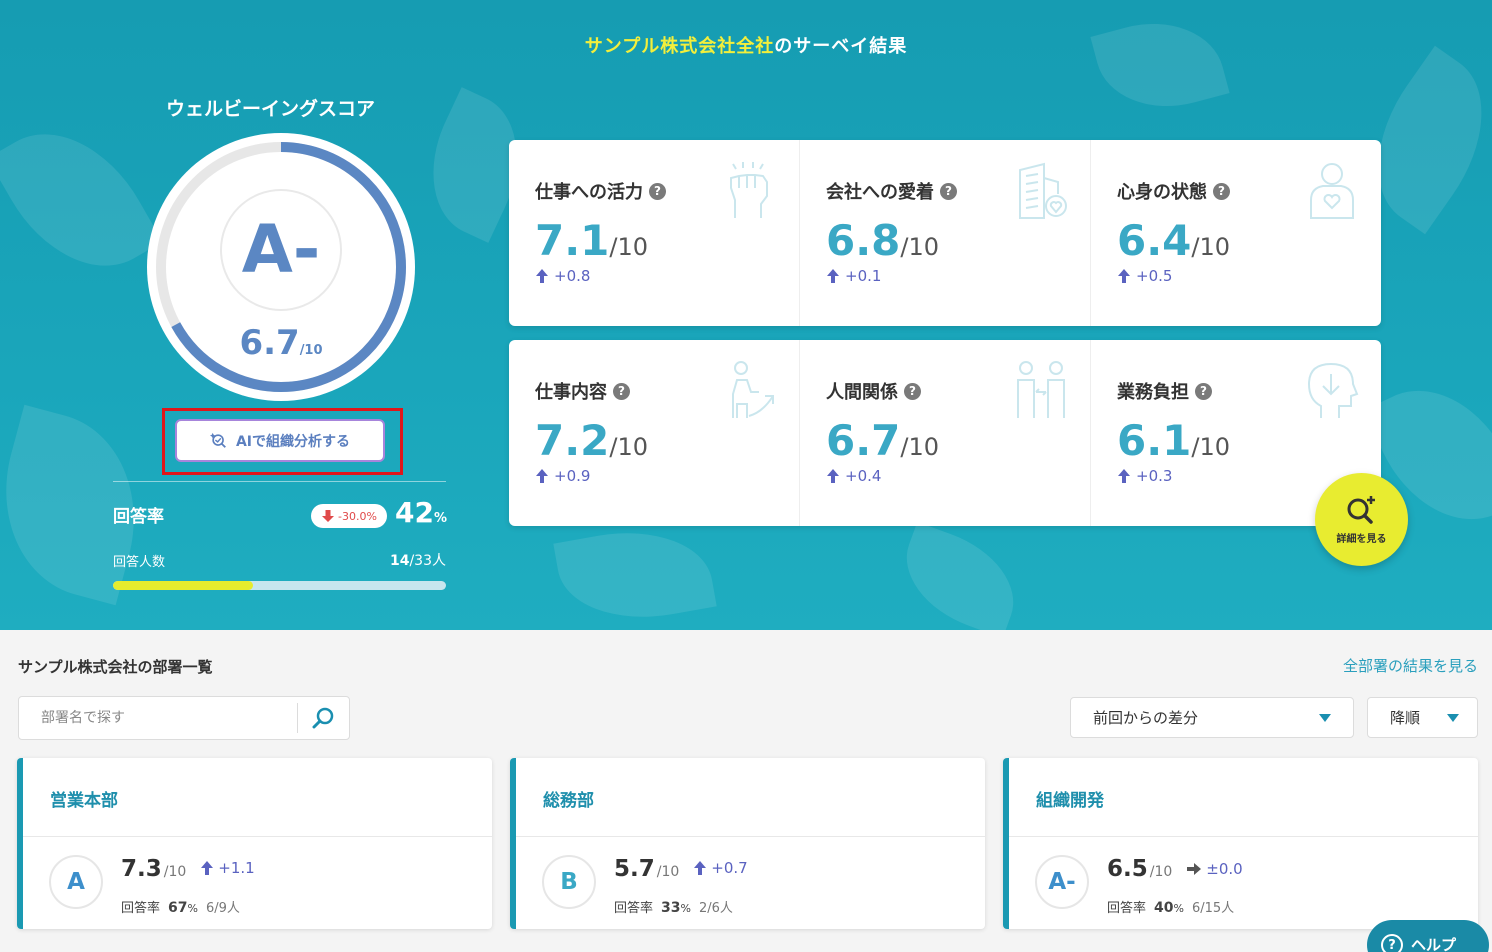 The width and height of the screenshot is (1492, 952). What do you see at coordinates (1434, 944) in the screenshot?
I see `help-label: ヘルプ` at bounding box center [1434, 944].